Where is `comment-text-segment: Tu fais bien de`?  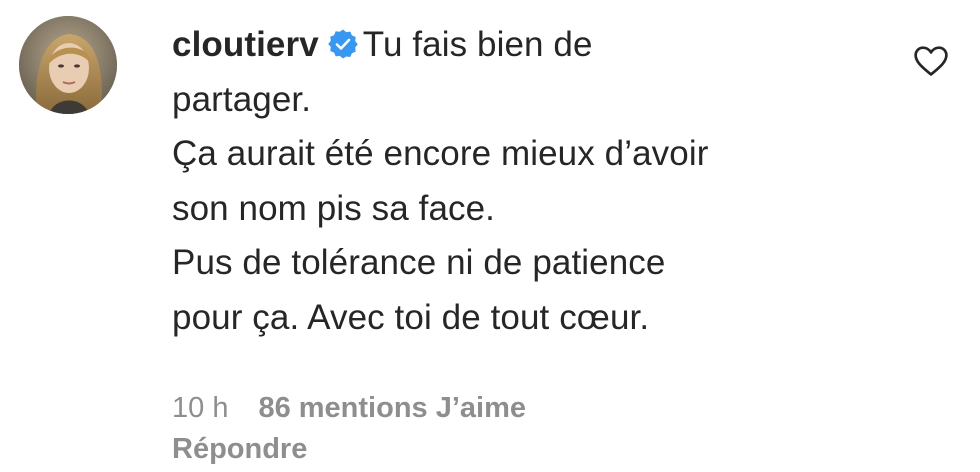
comment-text-segment: Tu fais bien de is located at coordinates (477, 44).